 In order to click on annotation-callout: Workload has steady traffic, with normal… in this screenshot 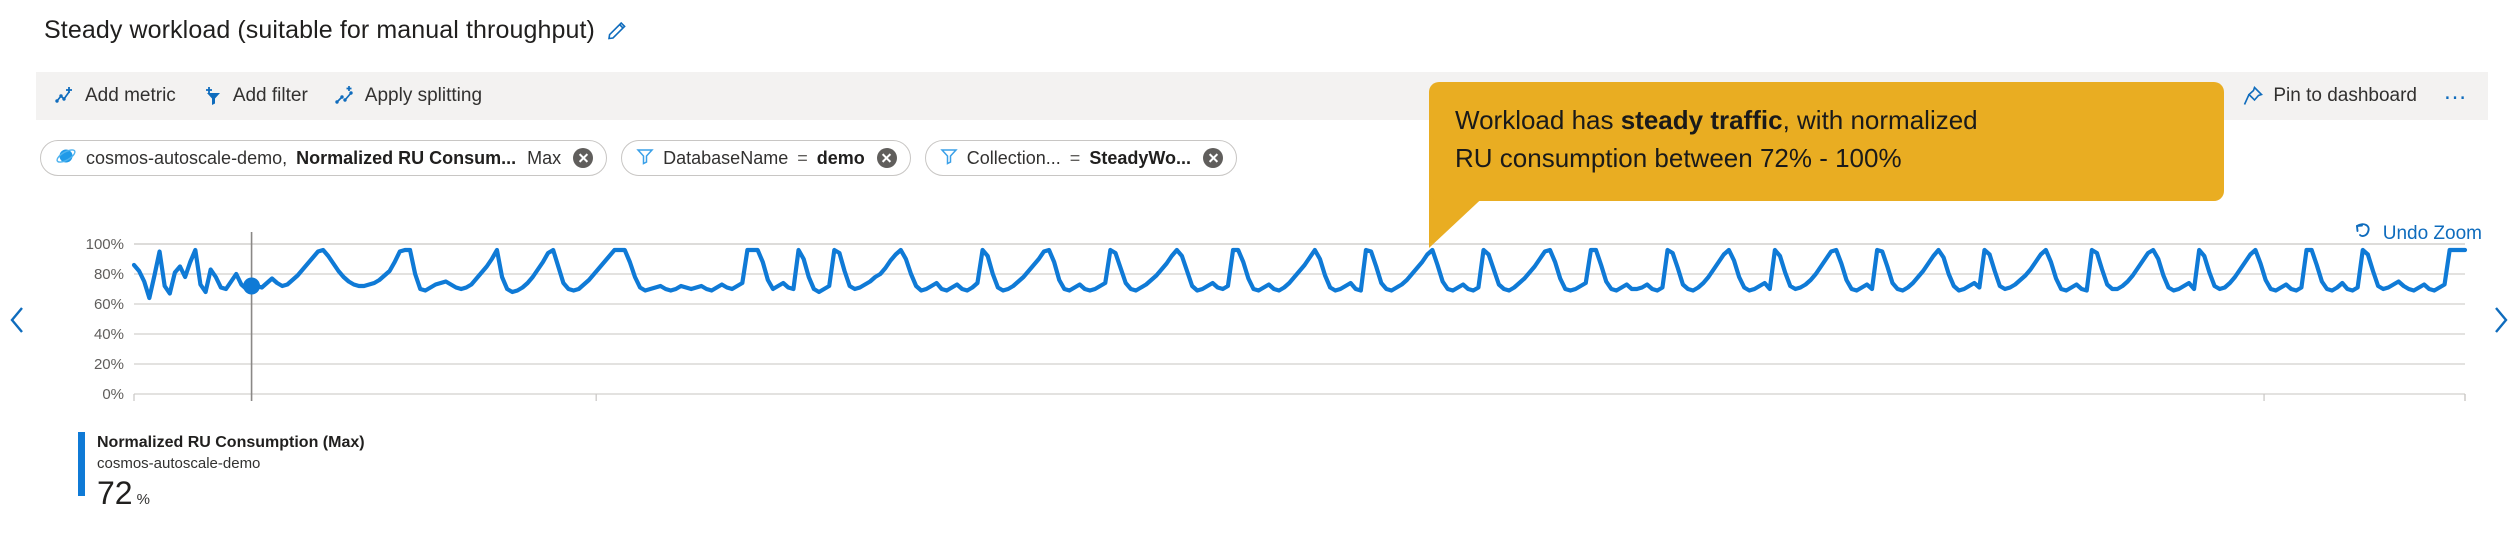, I will do `click(1826, 142)`.